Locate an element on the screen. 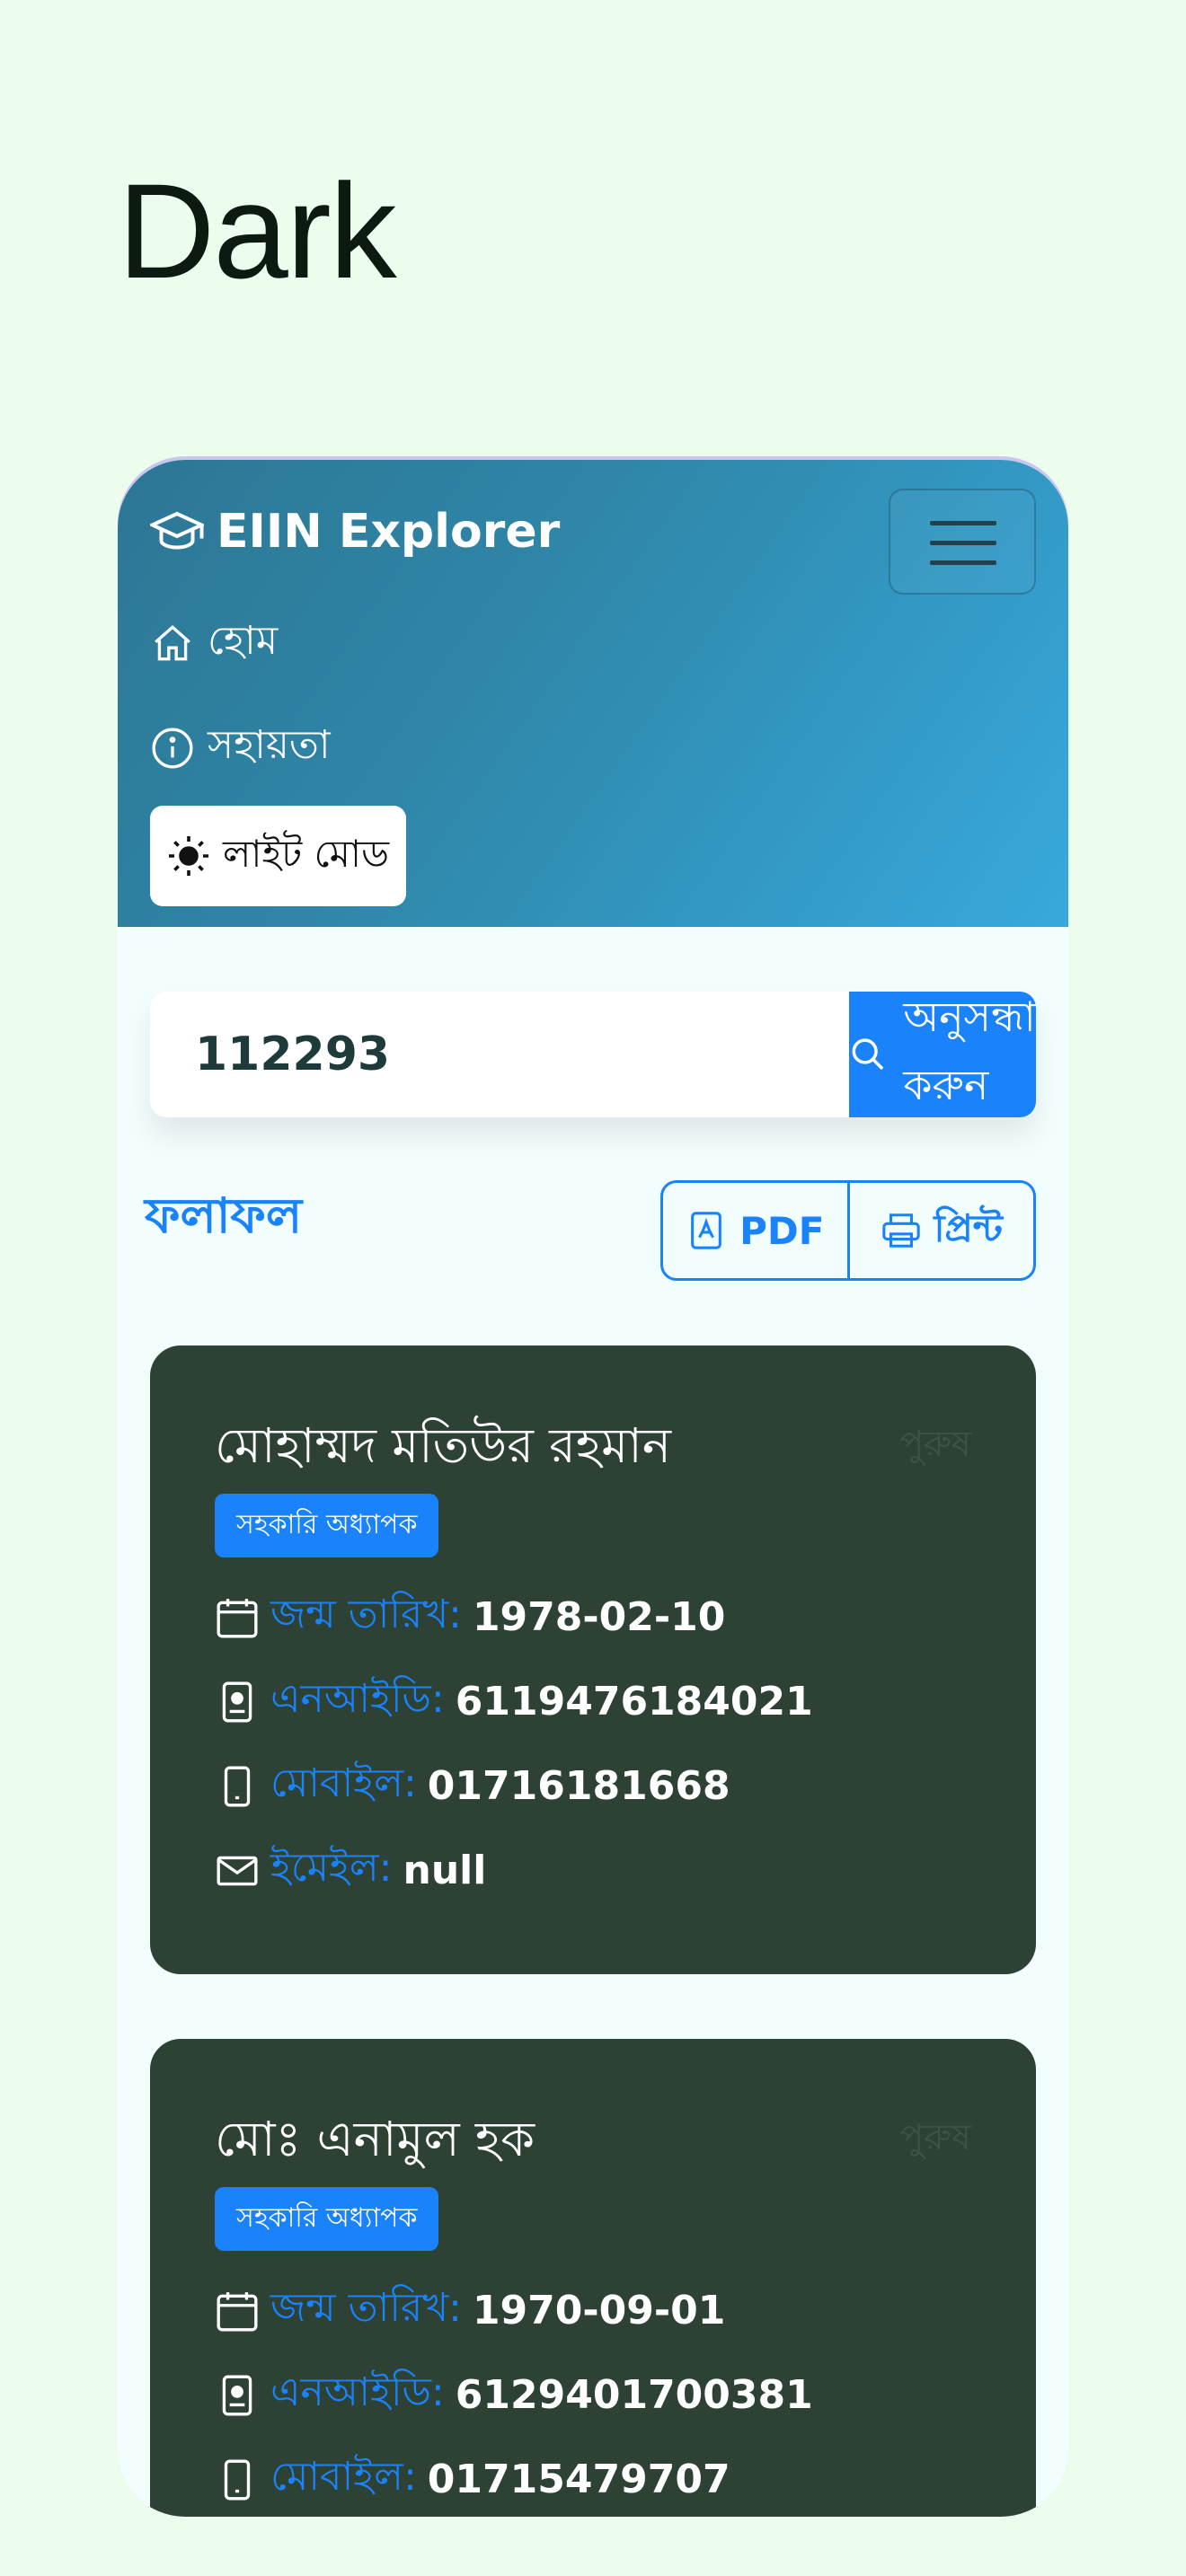 This screenshot has width=1186, height=2576. results-title: ফলাফল is located at coordinates (224, 1215).